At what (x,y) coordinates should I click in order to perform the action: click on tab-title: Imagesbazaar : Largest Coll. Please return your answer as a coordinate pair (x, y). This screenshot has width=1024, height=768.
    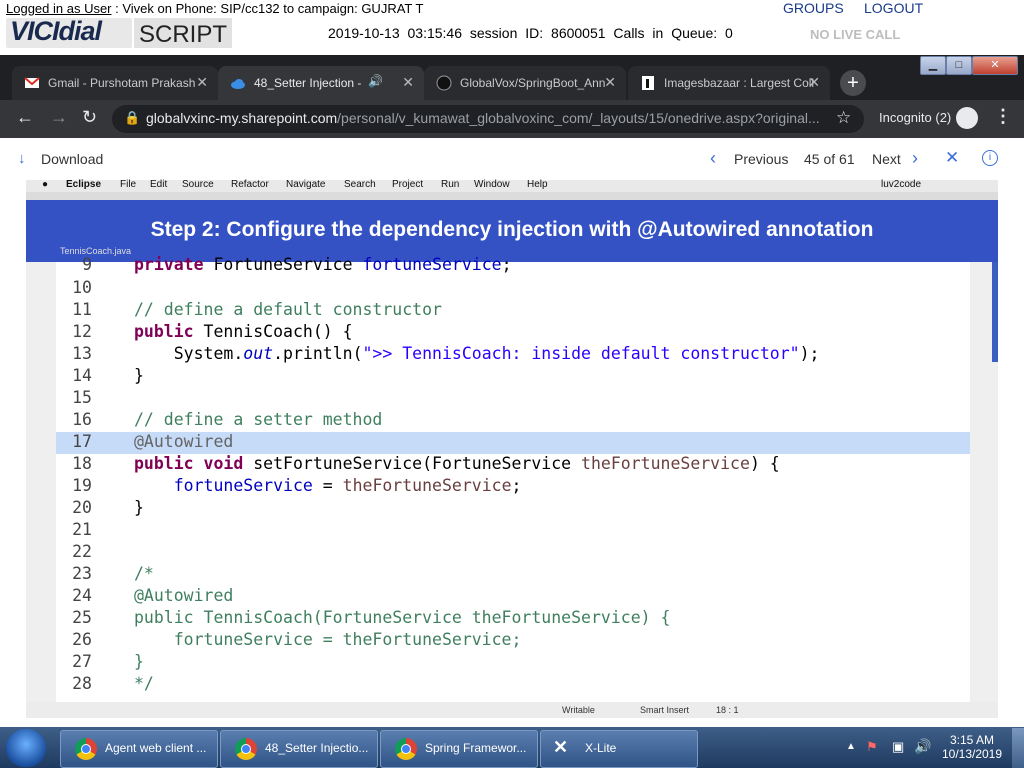
    Looking at the image, I should click on (739, 83).